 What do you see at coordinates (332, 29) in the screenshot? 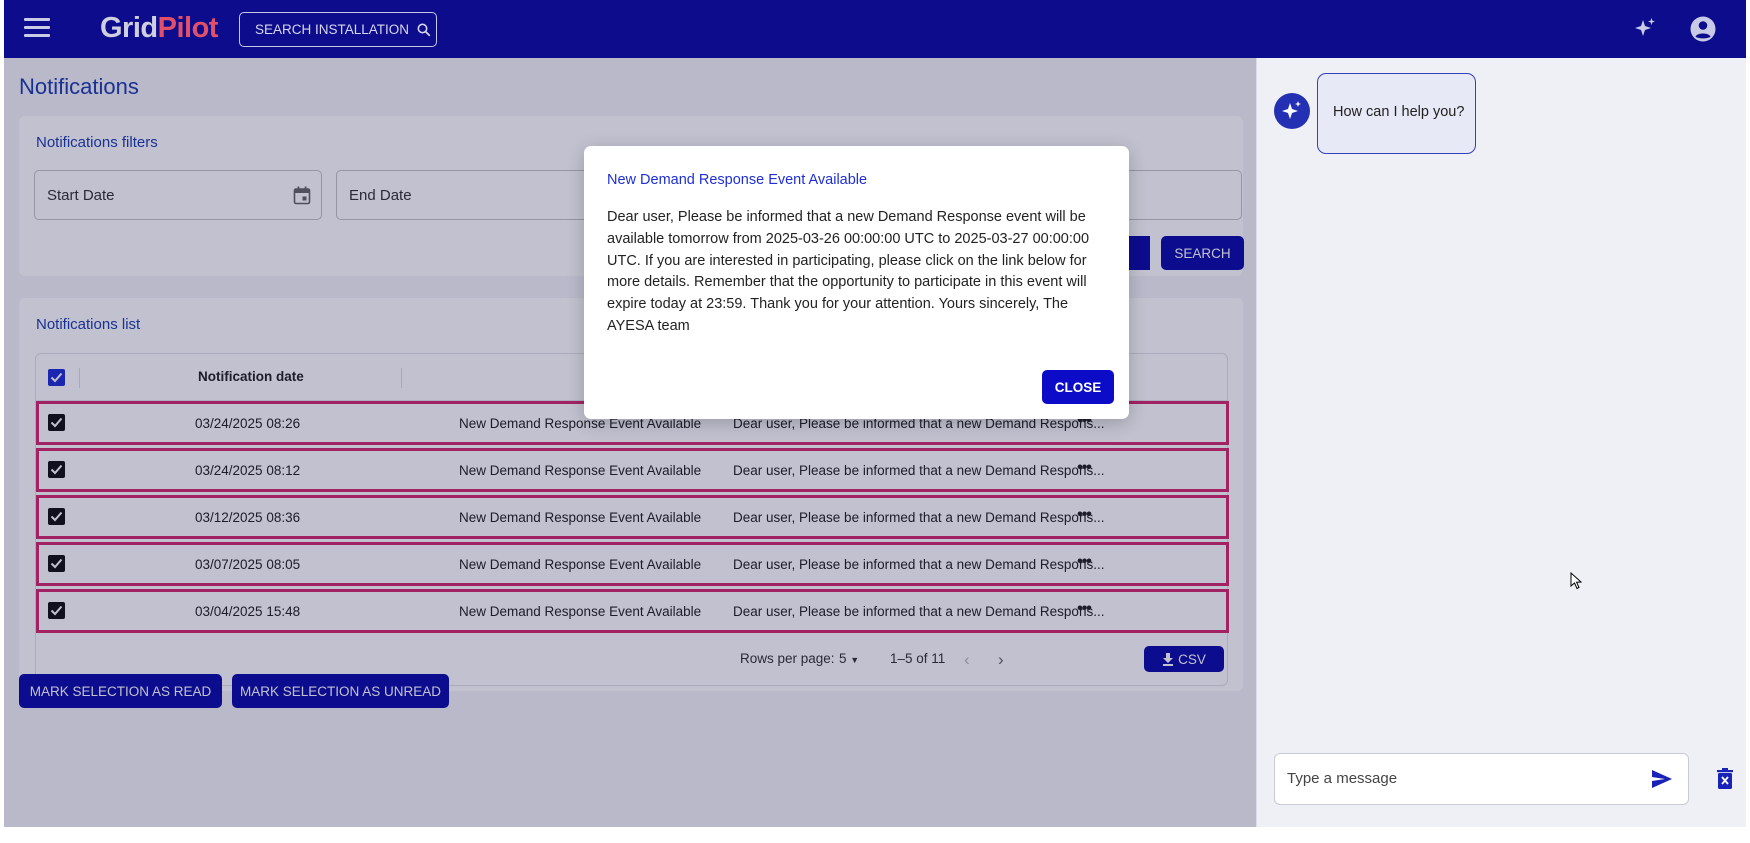
I see `search-installation-label: SEARCH INSTALLATION` at bounding box center [332, 29].